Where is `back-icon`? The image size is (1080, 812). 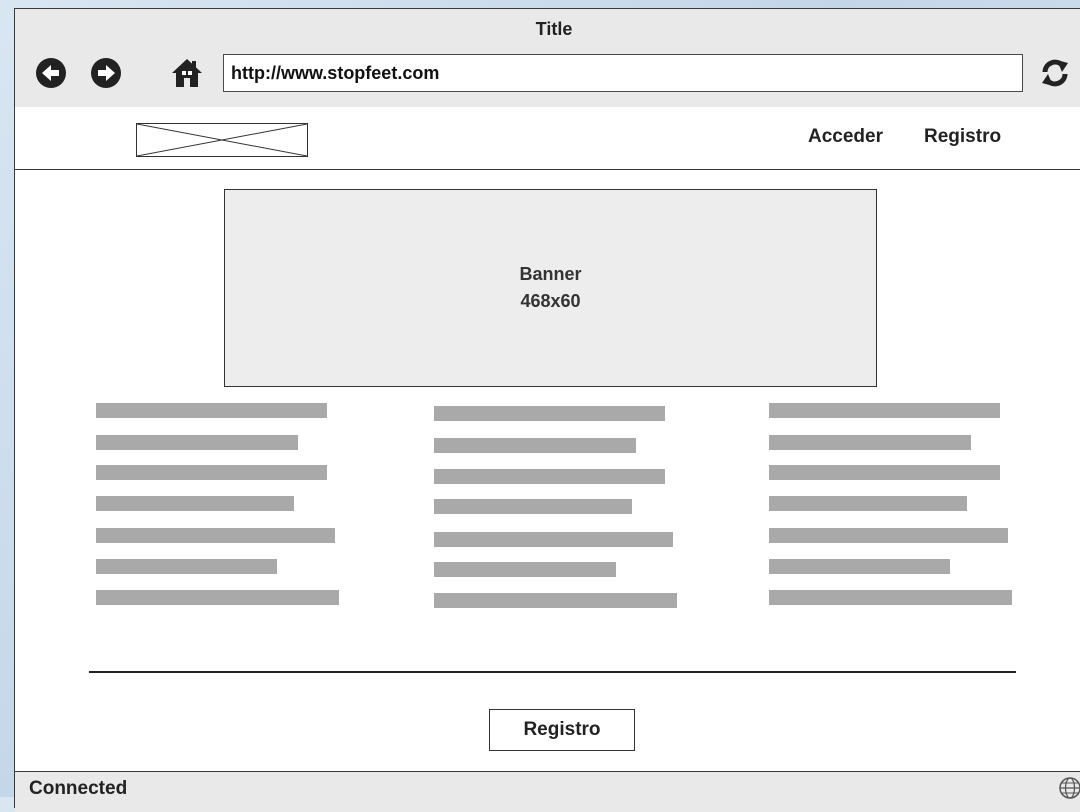 back-icon is located at coordinates (51, 73).